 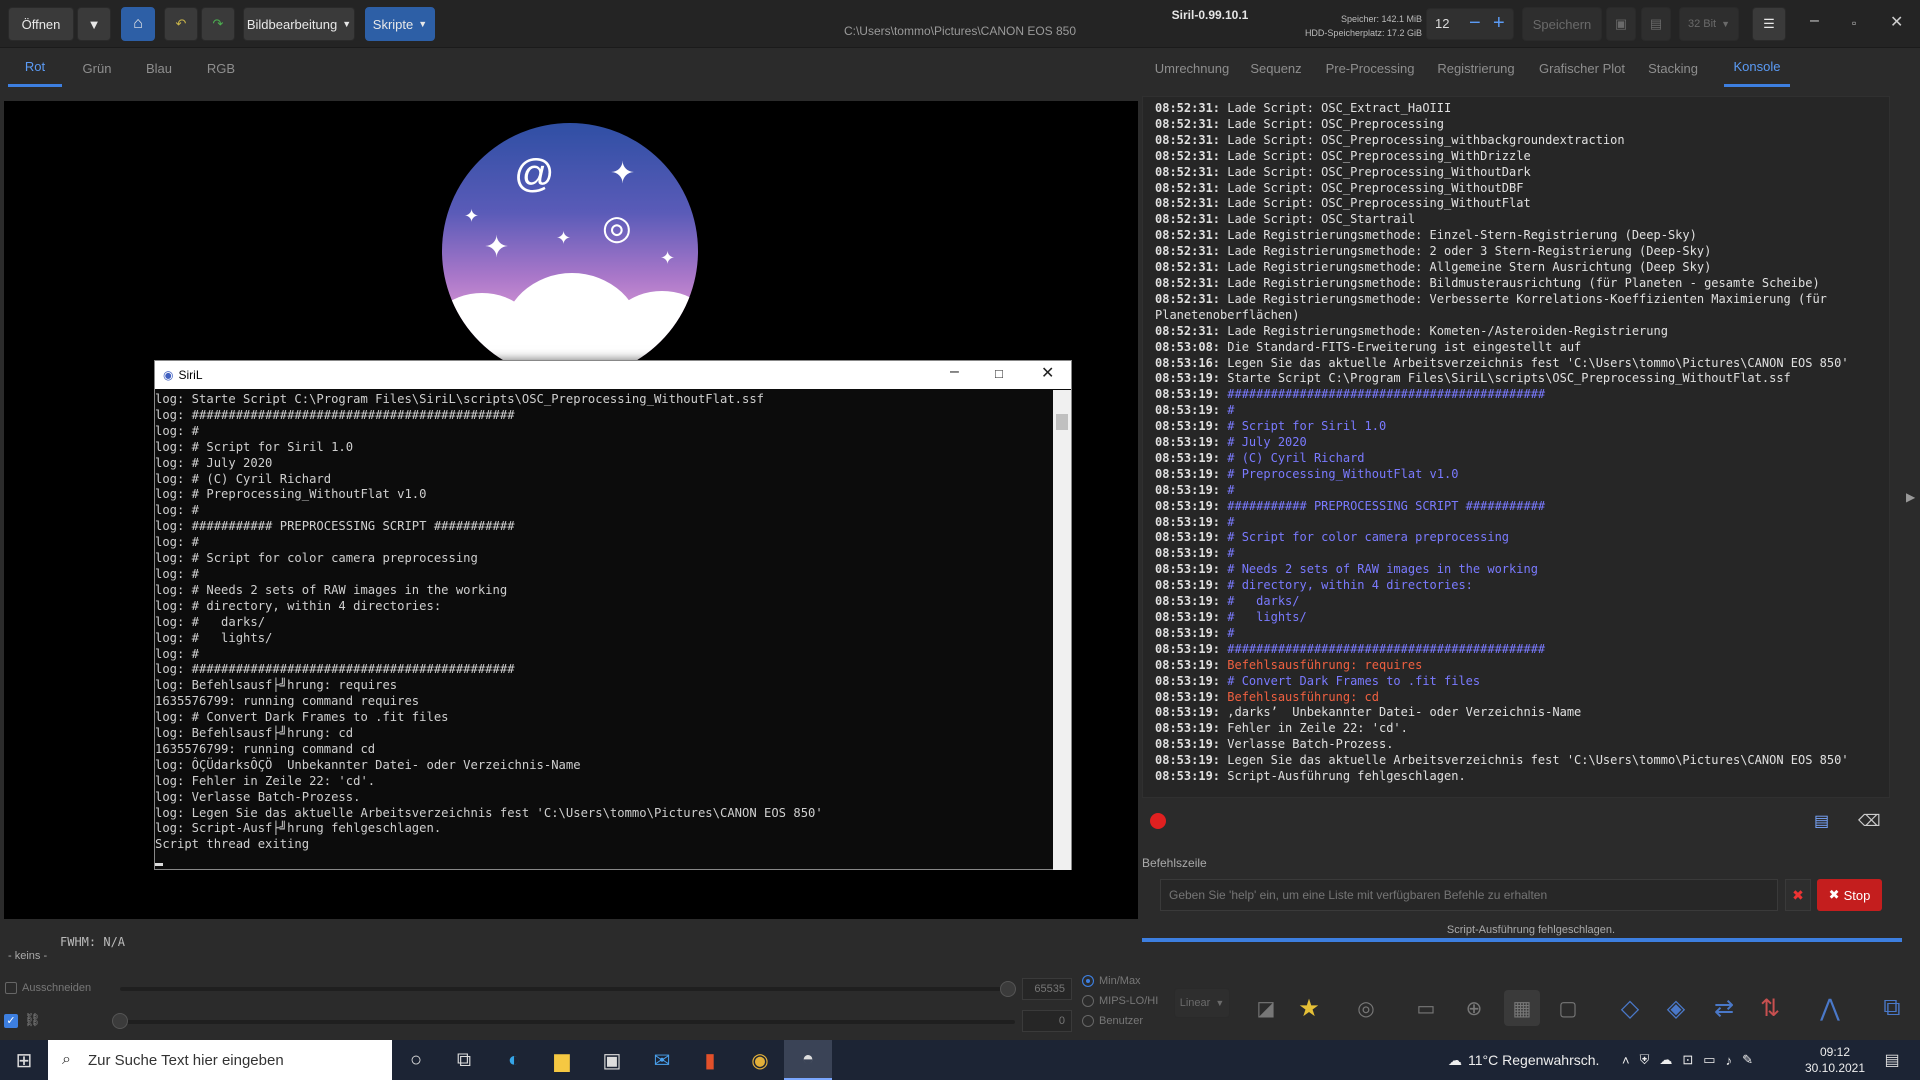 What do you see at coordinates (218, 24) in the screenshot?
I see `redo-button: ↷` at bounding box center [218, 24].